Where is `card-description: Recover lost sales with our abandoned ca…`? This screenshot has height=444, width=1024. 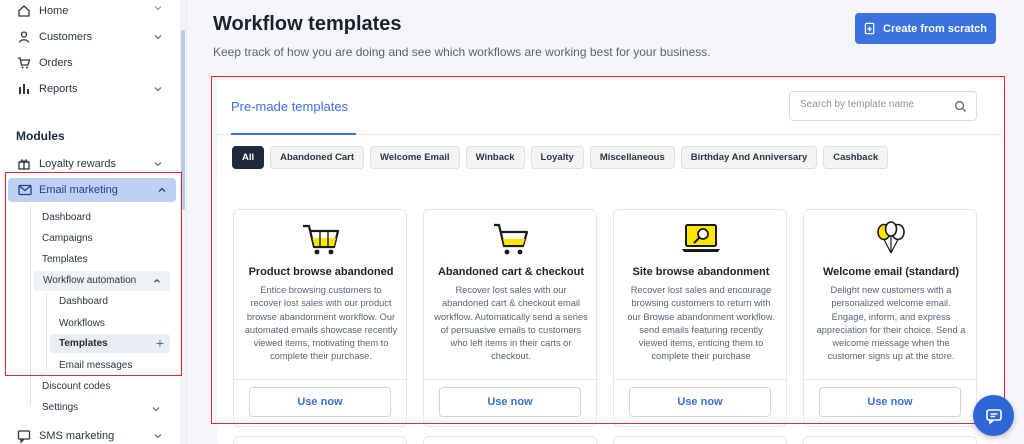 card-description: Recover lost sales with our abandoned ca… is located at coordinates (511, 323).